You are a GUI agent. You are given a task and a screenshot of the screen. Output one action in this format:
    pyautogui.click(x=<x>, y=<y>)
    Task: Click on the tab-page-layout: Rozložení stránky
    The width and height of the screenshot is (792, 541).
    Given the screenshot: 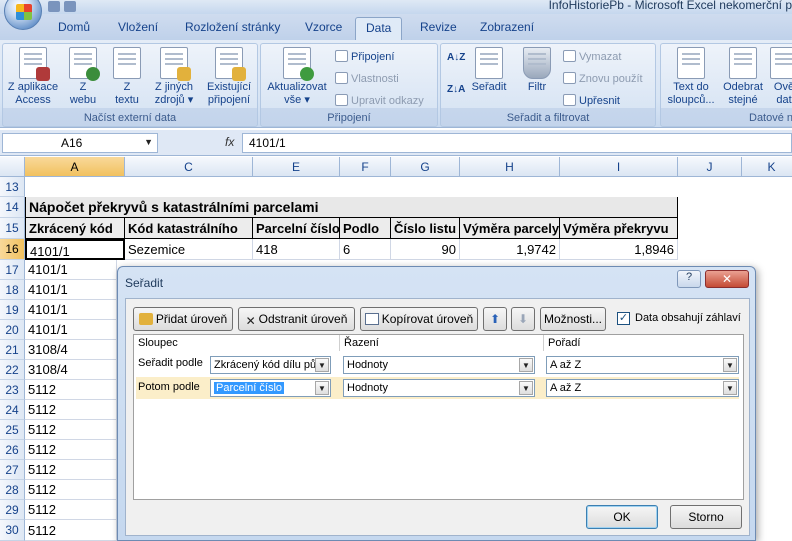 What is the action you would take?
    pyautogui.click(x=232, y=27)
    